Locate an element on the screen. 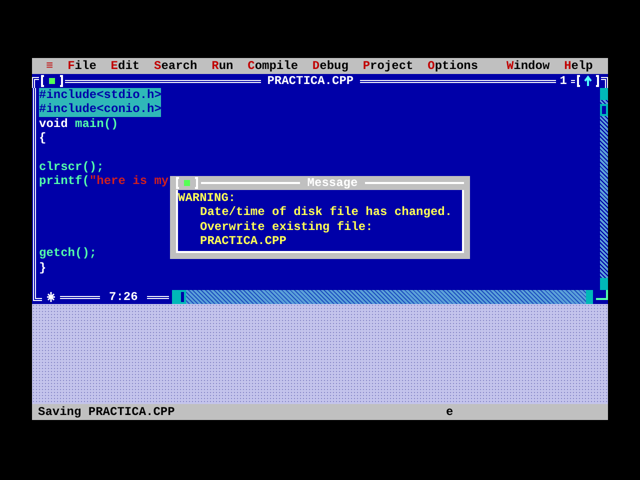 The image size is (640, 480). menu-item: Edit is located at coordinates (125, 66).